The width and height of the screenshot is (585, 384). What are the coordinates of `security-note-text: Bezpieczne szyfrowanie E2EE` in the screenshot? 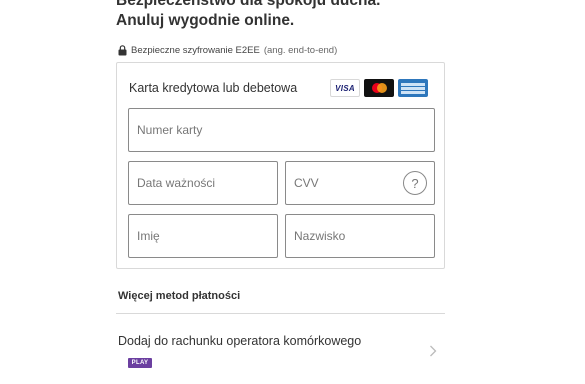 It's located at (195, 50).